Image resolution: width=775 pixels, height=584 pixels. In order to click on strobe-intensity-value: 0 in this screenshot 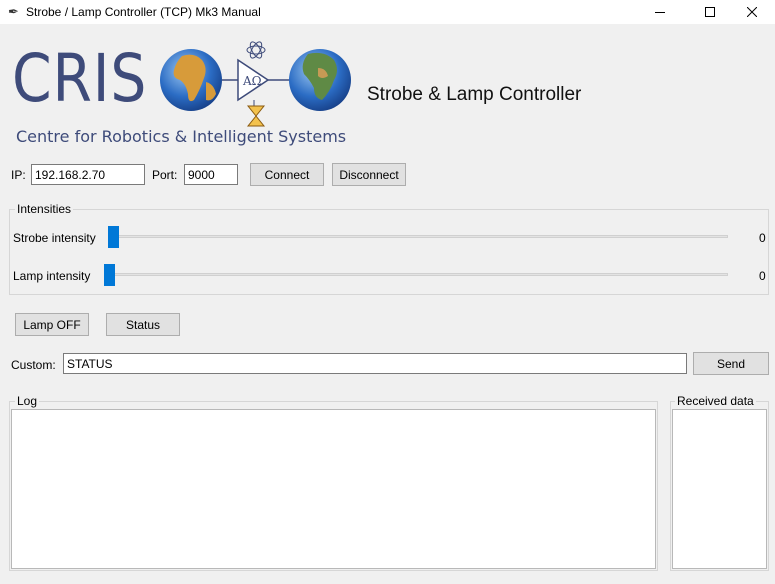, I will do `click(762, 238)`.